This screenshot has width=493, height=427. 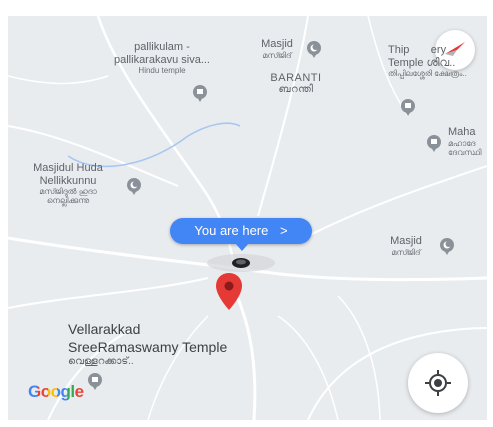 What do you see at coordinates (162, 71) in the screenshot?
I see `poi-category: Hindu temple` at bounding box center [162, 71].